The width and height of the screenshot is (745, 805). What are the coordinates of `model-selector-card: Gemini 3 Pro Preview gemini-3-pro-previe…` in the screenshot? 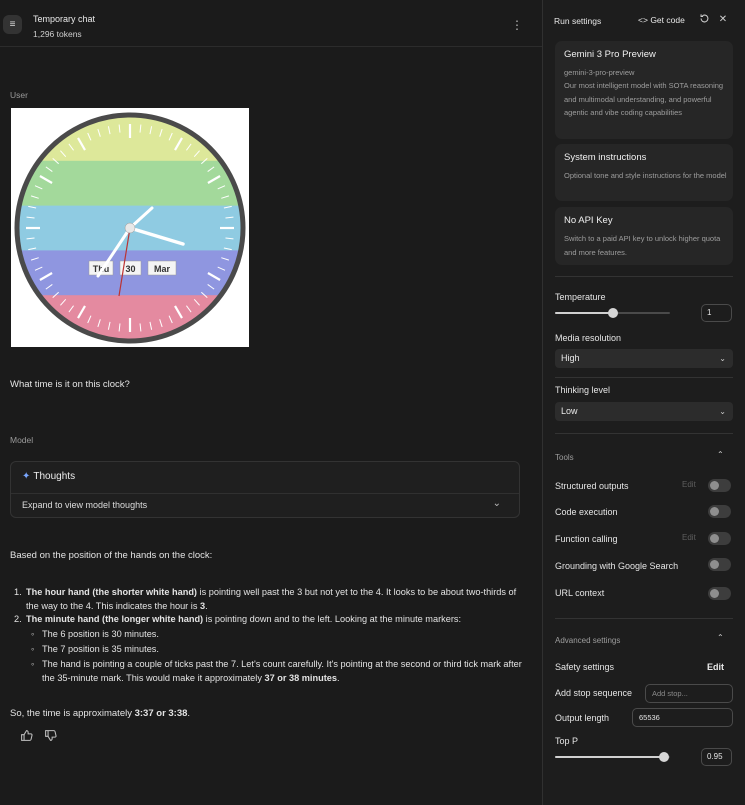 It's located at (644, 90).